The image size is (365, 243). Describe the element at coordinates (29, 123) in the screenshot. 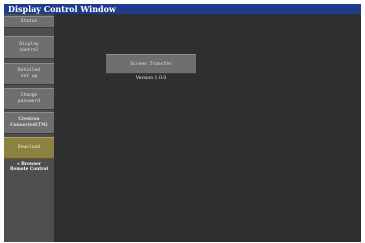

I see `nav-crestron-button: Crestron Connected(TM)` at that location.